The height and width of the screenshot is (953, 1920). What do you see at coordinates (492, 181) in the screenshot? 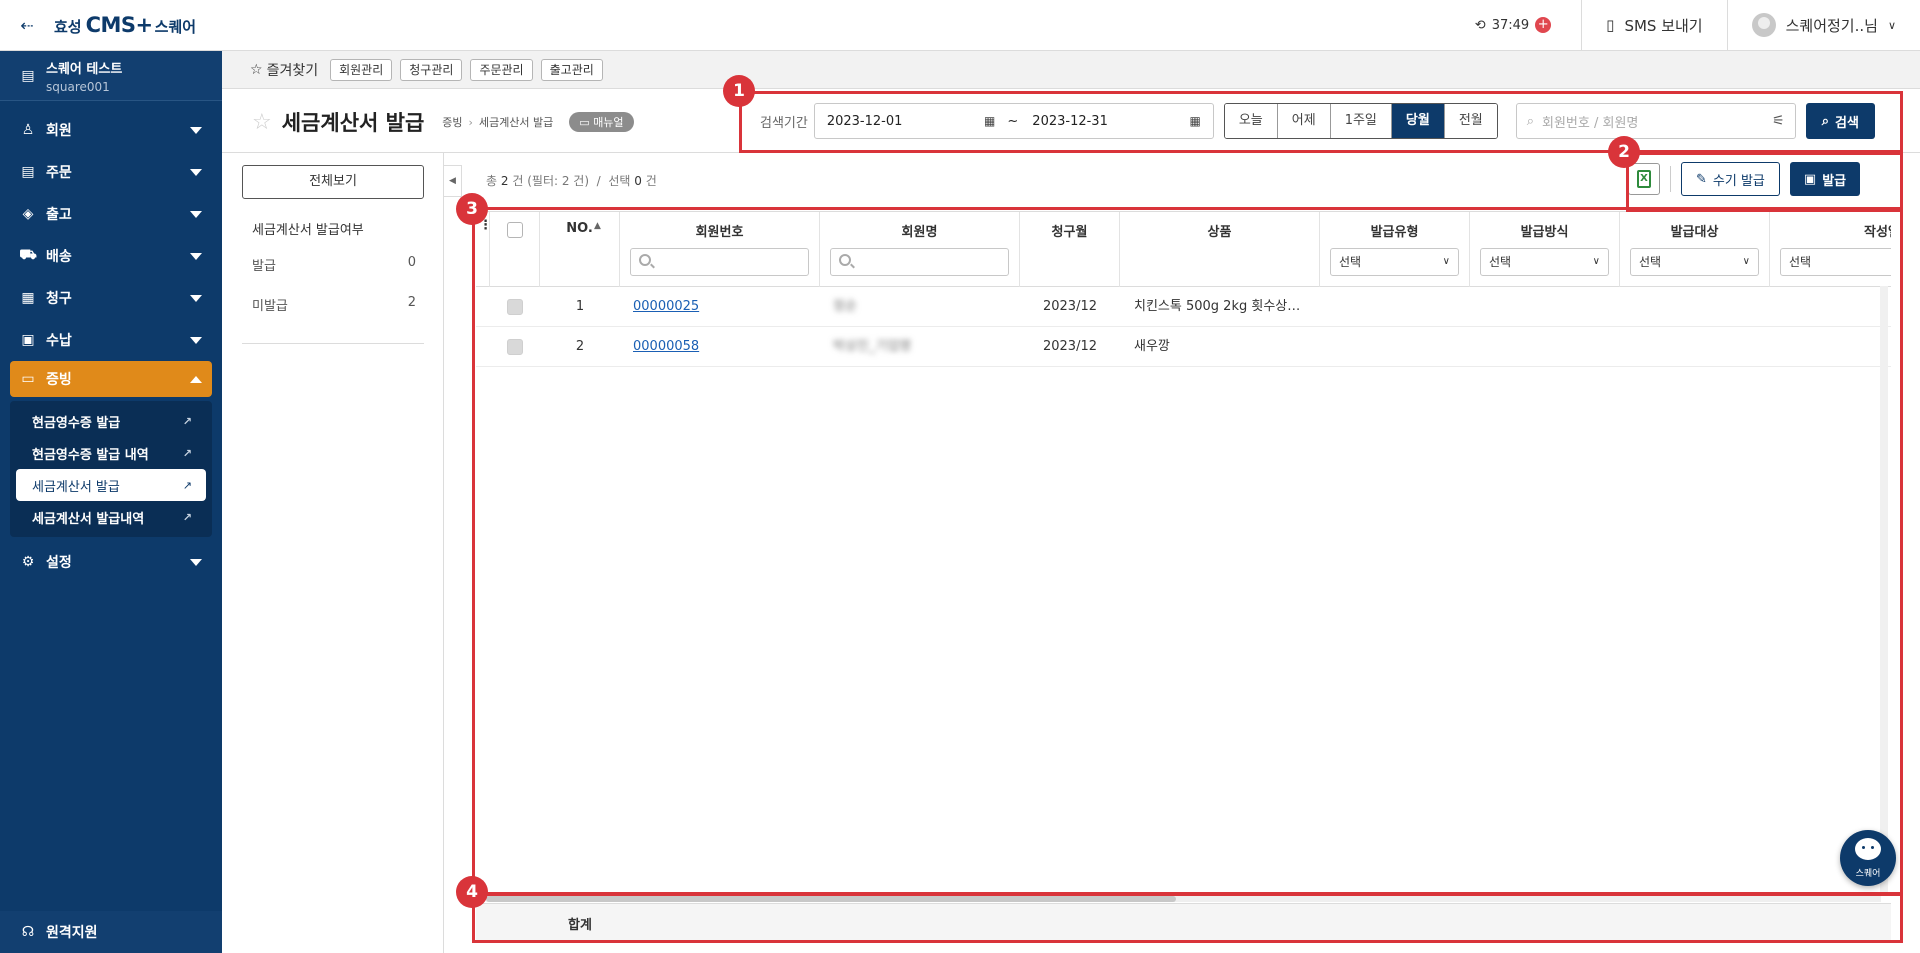
I see `summary-prefix: 총` at bounding box center [492, 181].